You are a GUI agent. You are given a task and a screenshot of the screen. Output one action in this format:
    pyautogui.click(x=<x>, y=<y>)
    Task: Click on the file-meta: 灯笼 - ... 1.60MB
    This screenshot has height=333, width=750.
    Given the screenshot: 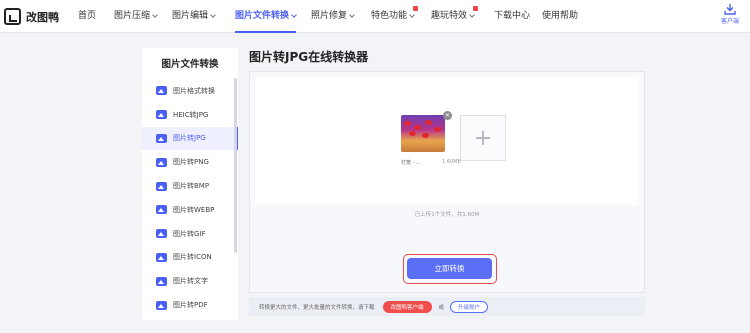 What is the action you would take?
    pyautogui.click(x=431, y=162)
    